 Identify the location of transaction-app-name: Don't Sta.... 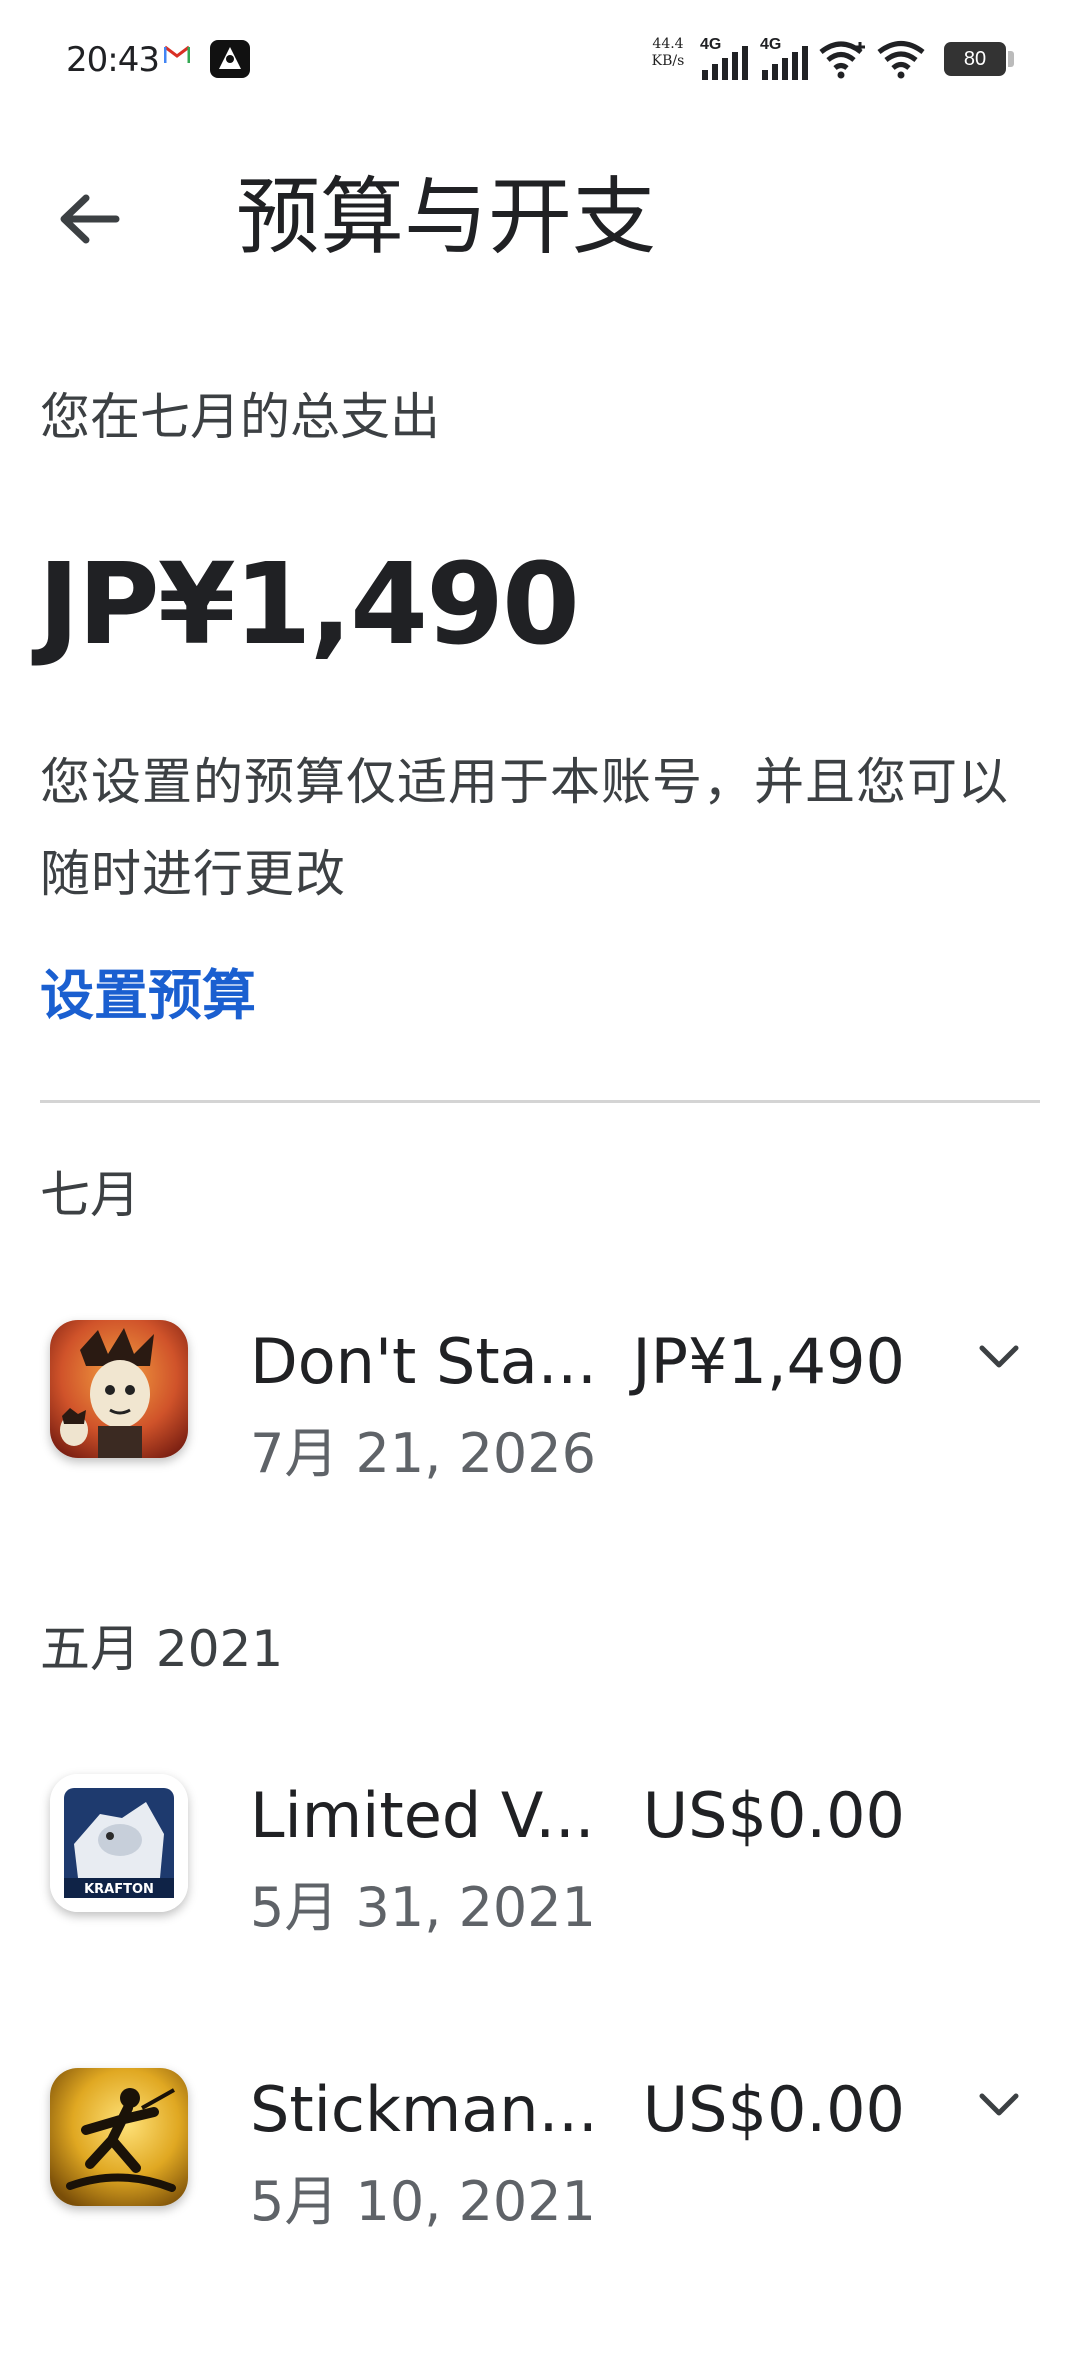
(423, 1361).